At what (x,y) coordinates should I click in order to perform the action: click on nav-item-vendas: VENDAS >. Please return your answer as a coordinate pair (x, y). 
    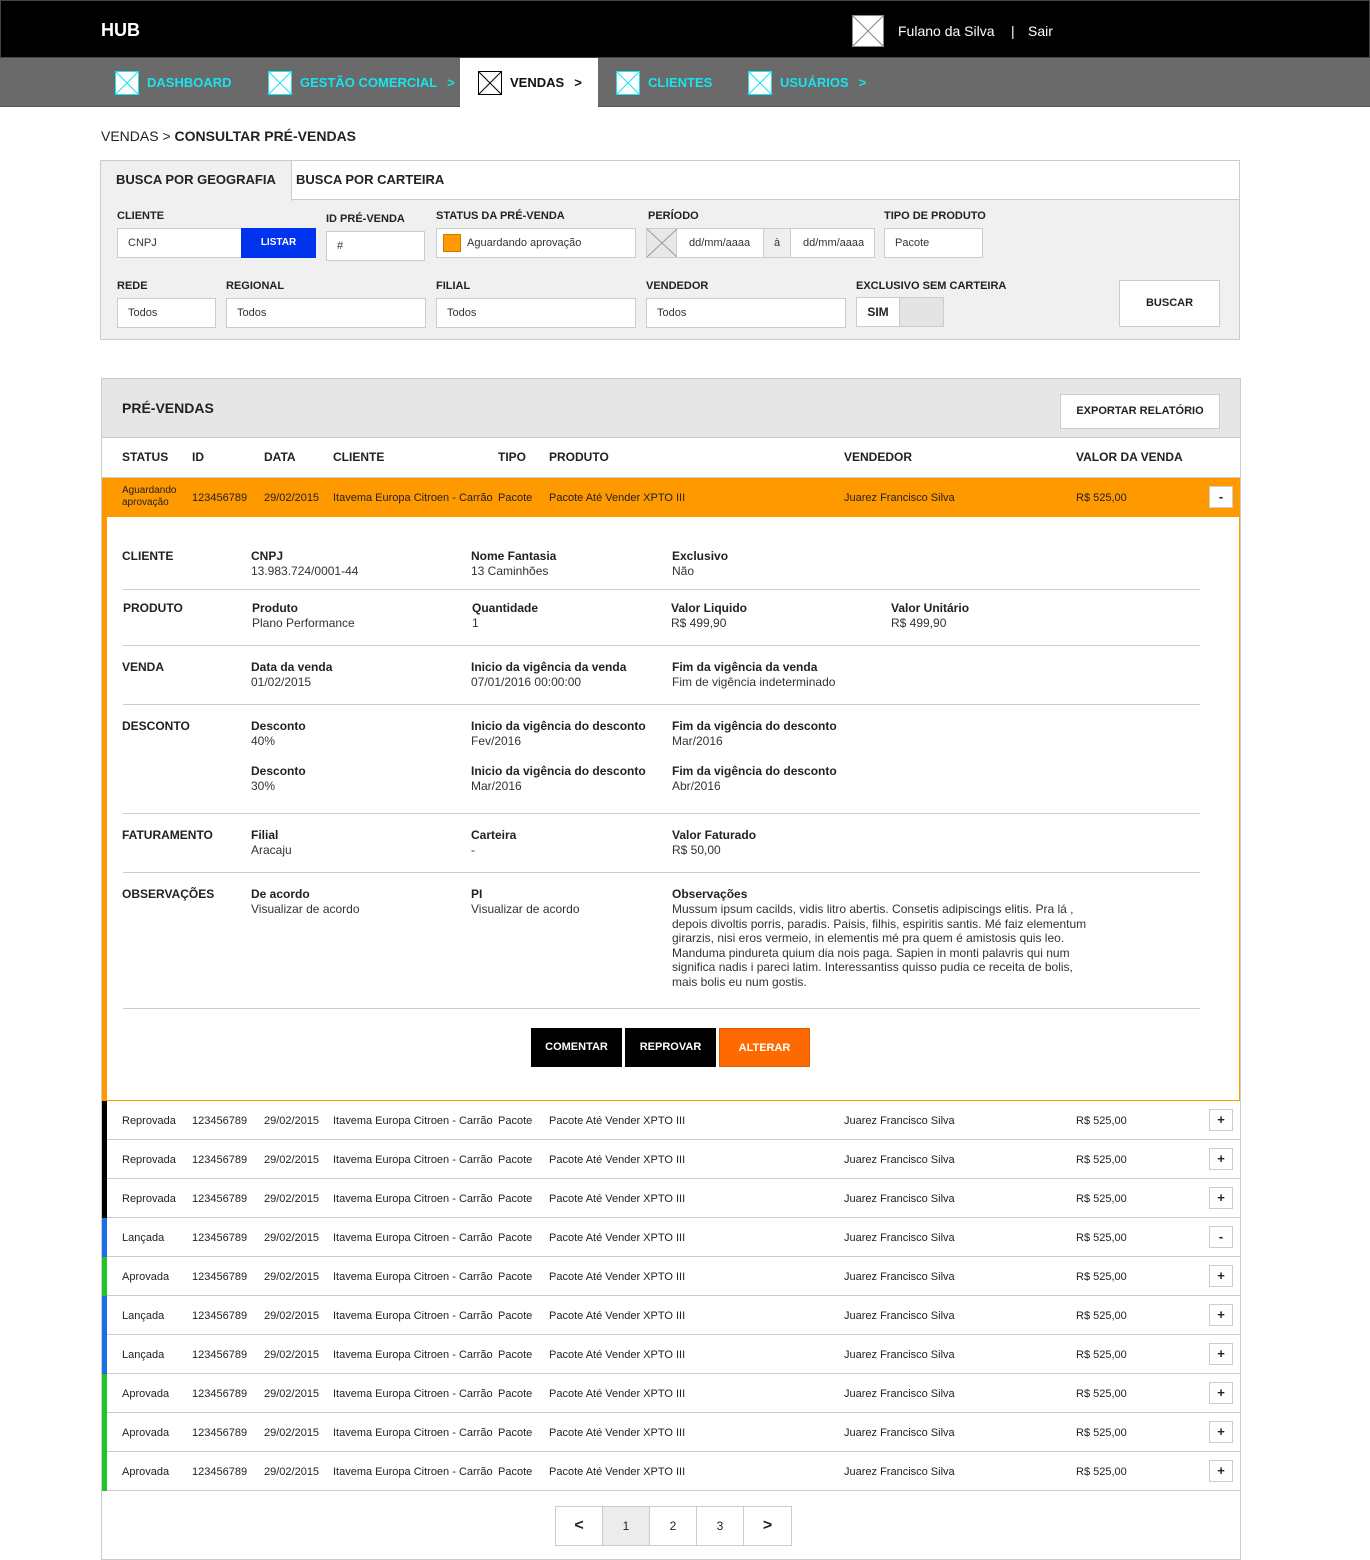
    Looking at the image, I should click on (529, 82).